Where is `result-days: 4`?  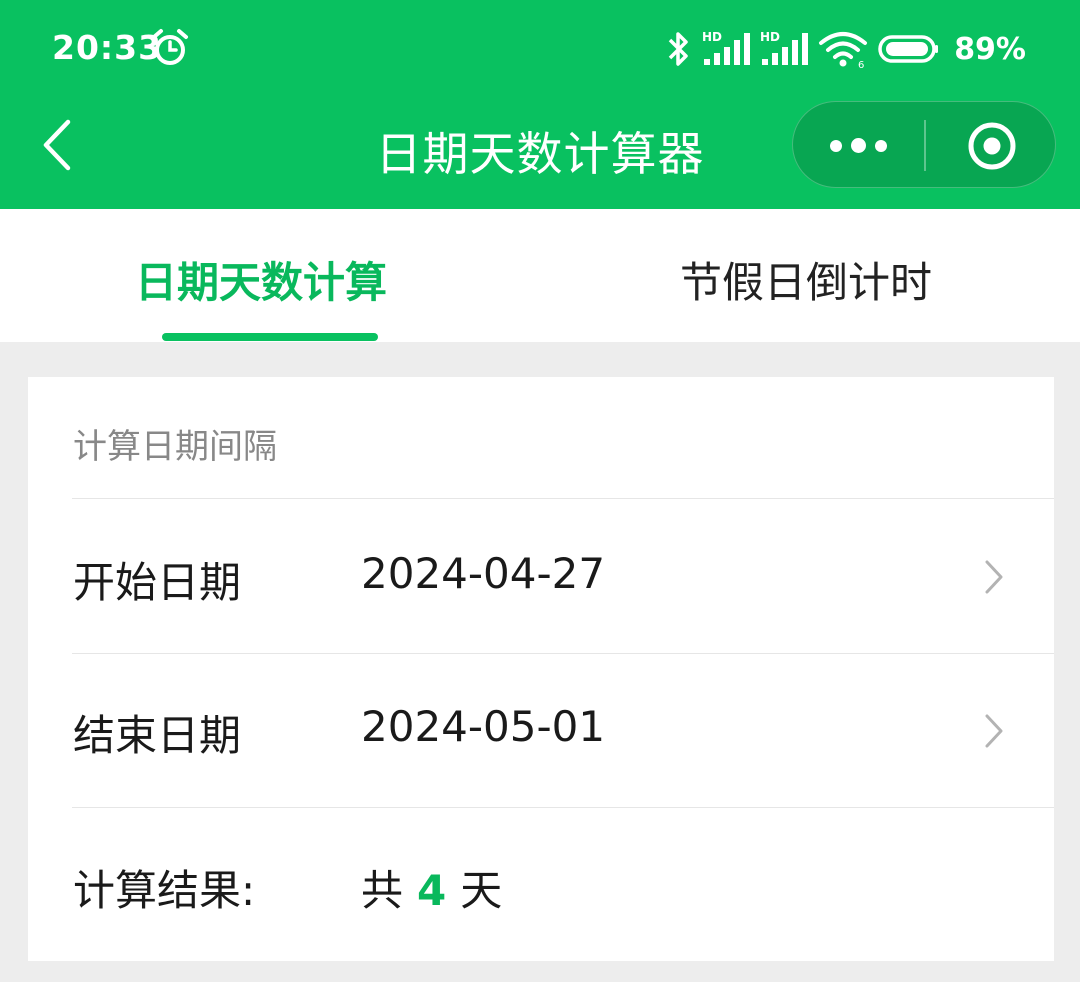
result-days: 4 is located at coordinates (432, 890).